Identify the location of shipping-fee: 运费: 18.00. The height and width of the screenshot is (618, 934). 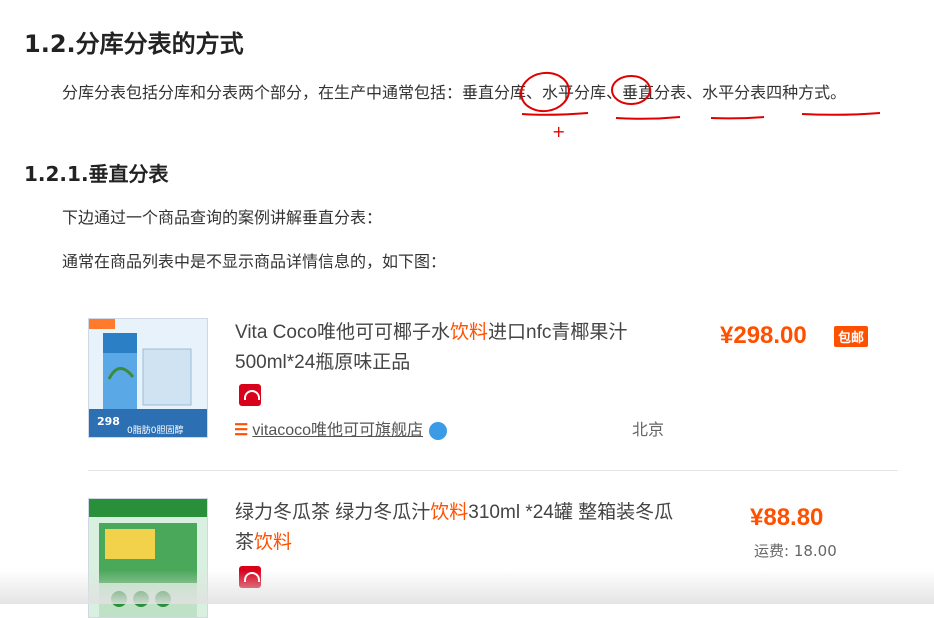
(795, 551).